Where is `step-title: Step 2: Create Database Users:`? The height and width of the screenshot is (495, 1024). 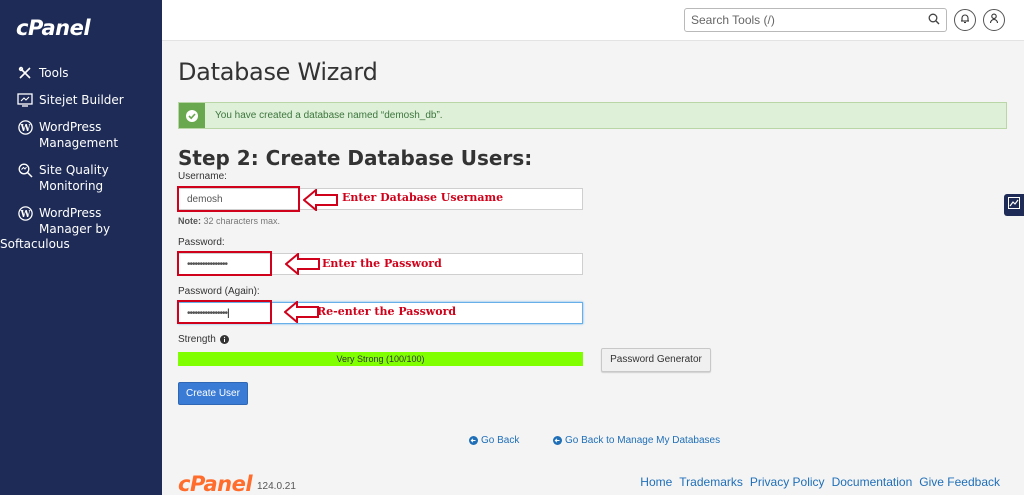 step-title: Step 2: Create Database Users: is located at coordinates (355, 158).